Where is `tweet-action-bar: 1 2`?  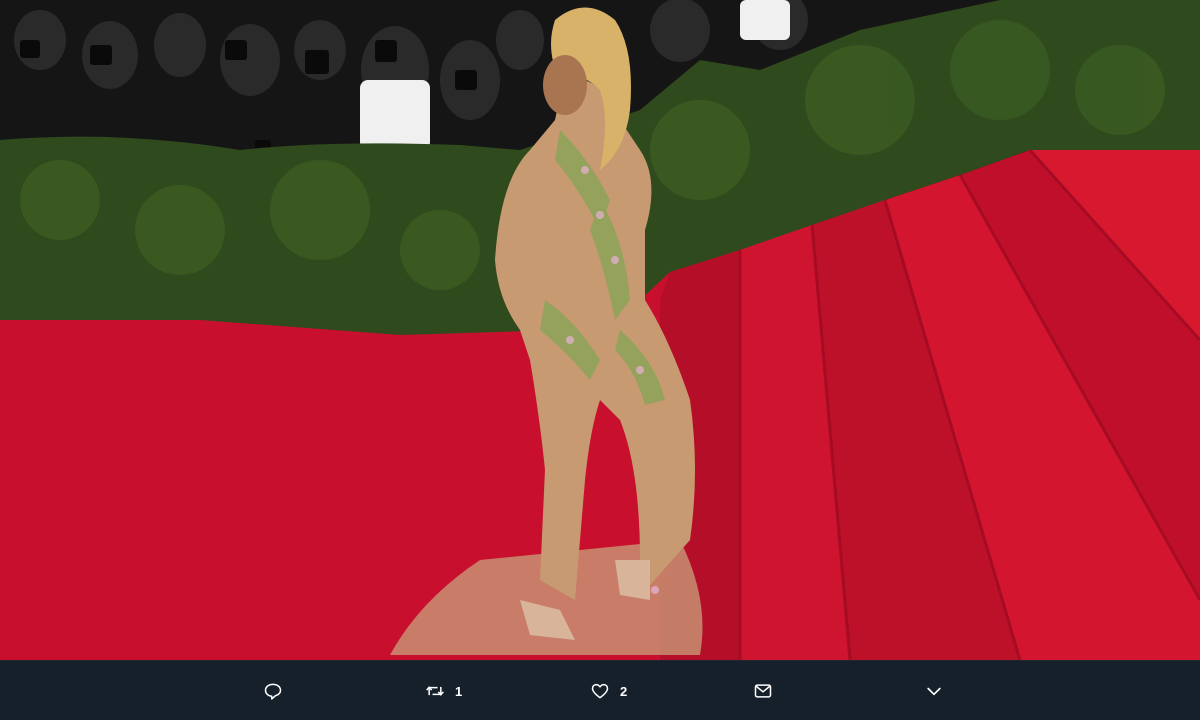
tweet-action-bar: 1 2 is located at coordinates (600, 690).